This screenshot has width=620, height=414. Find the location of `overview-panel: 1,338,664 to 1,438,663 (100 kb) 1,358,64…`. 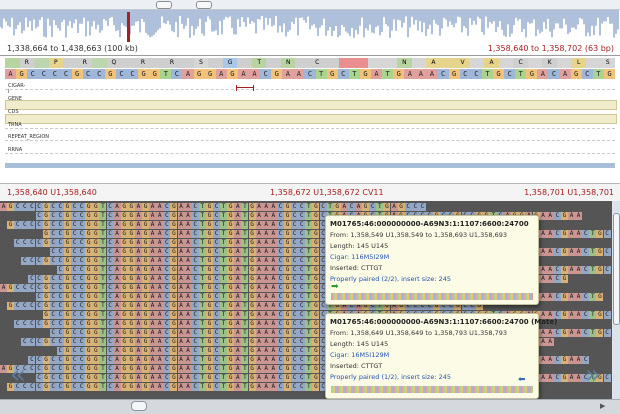

overview-panel: 1,338,664 to 1,438,663 (100 kb) 1,358,64… is located at coordinates (310, 28).